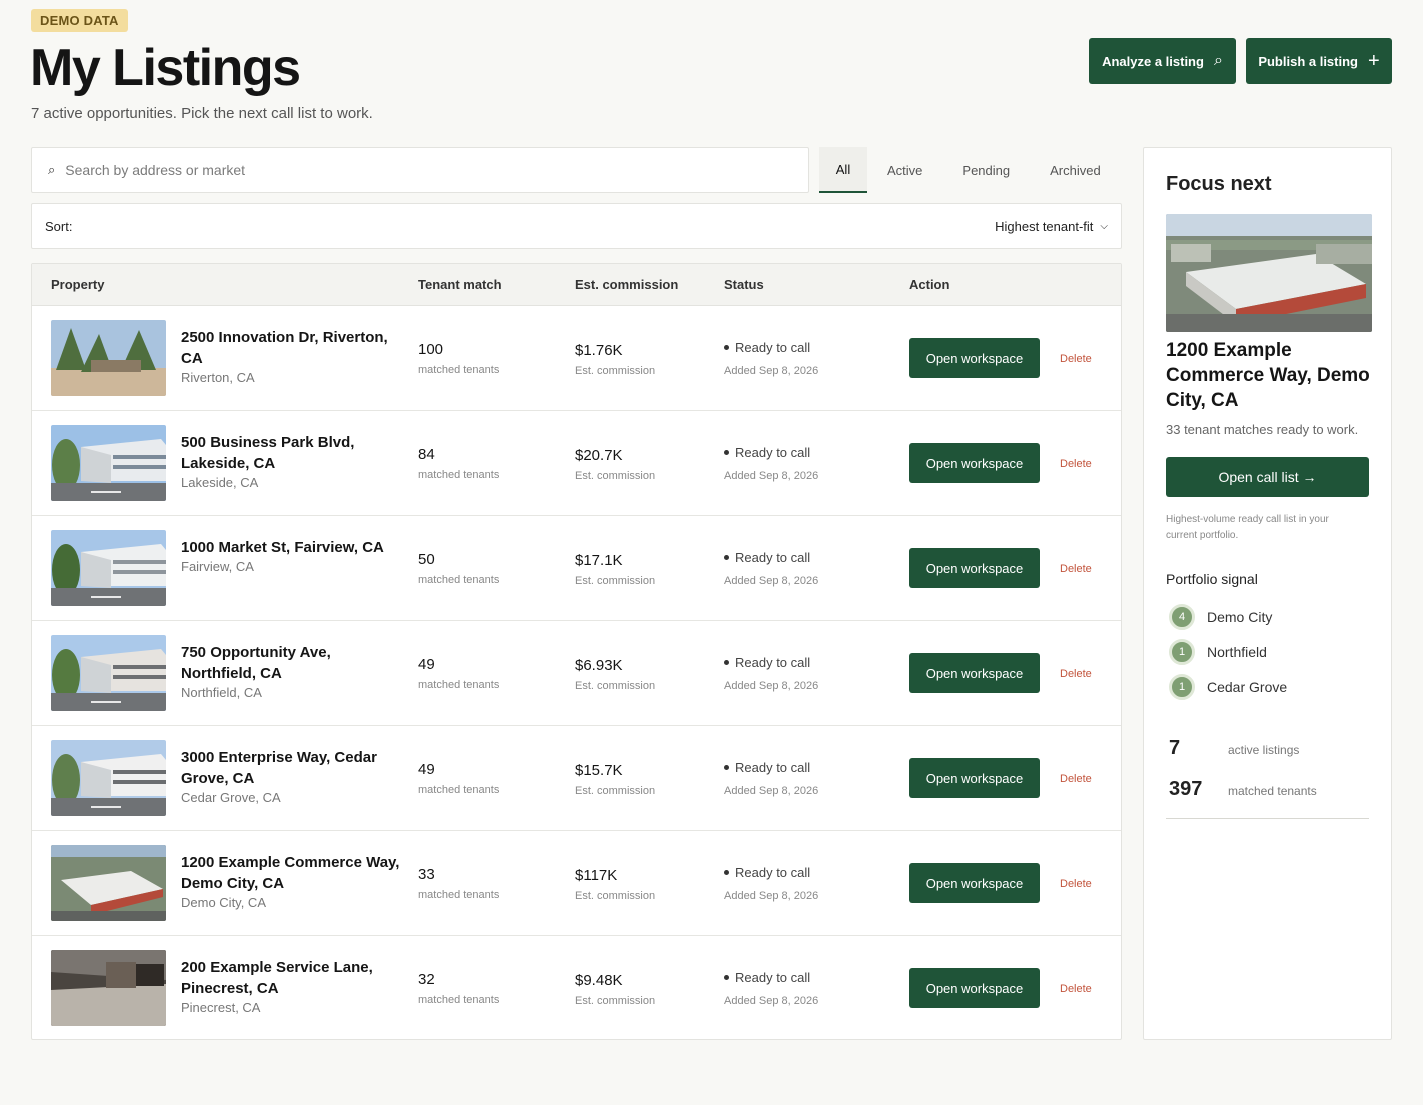 This screenshot has width=1423, height=1105. I want to click on stat-label: matched tenants, so click(1272, 791).